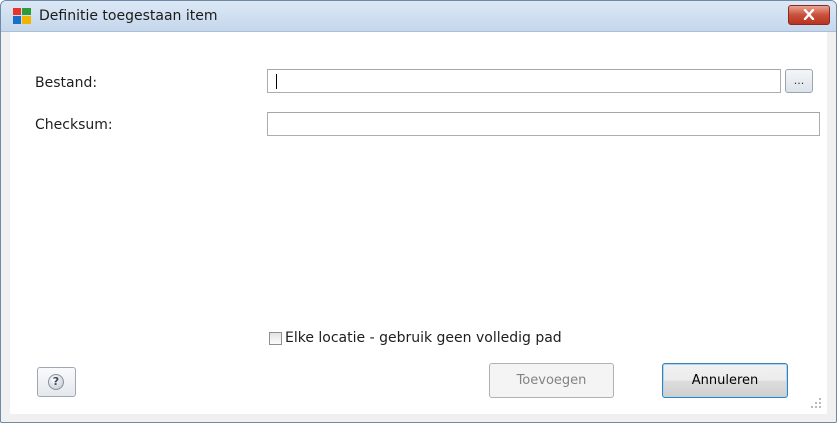  Describe the element at coordinates (423, 338) in the screenshot. I see `any-location-label: Elke locatie - gebruik geen volledig pad` at that location.